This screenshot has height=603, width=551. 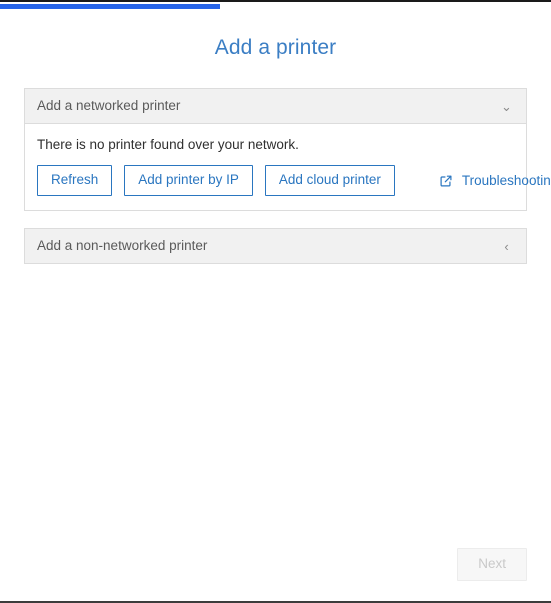 I want to click on next-button: Next, so click(x=492, y=564).